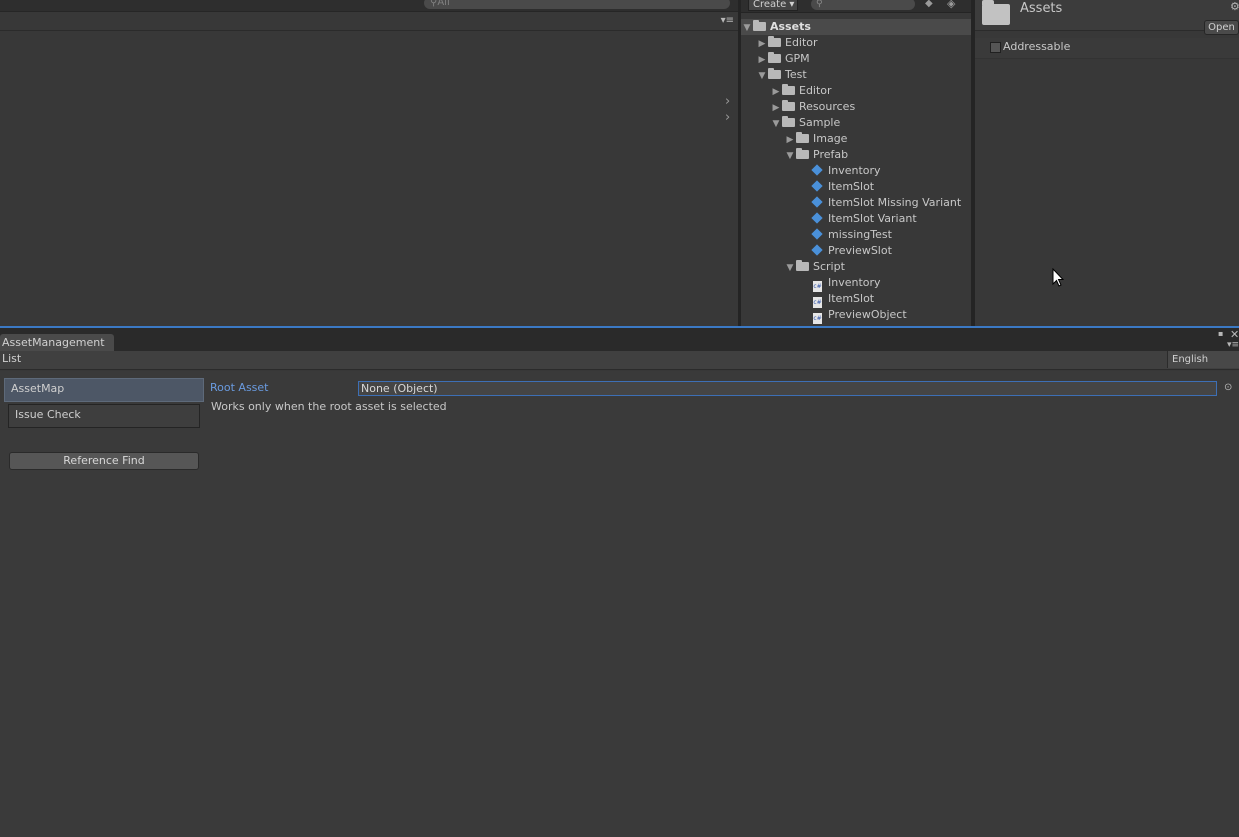 The width and height of the screenshot is (1239, 837). I want to click on tree-folder-item: ▼ Assets, so click(856, 27).